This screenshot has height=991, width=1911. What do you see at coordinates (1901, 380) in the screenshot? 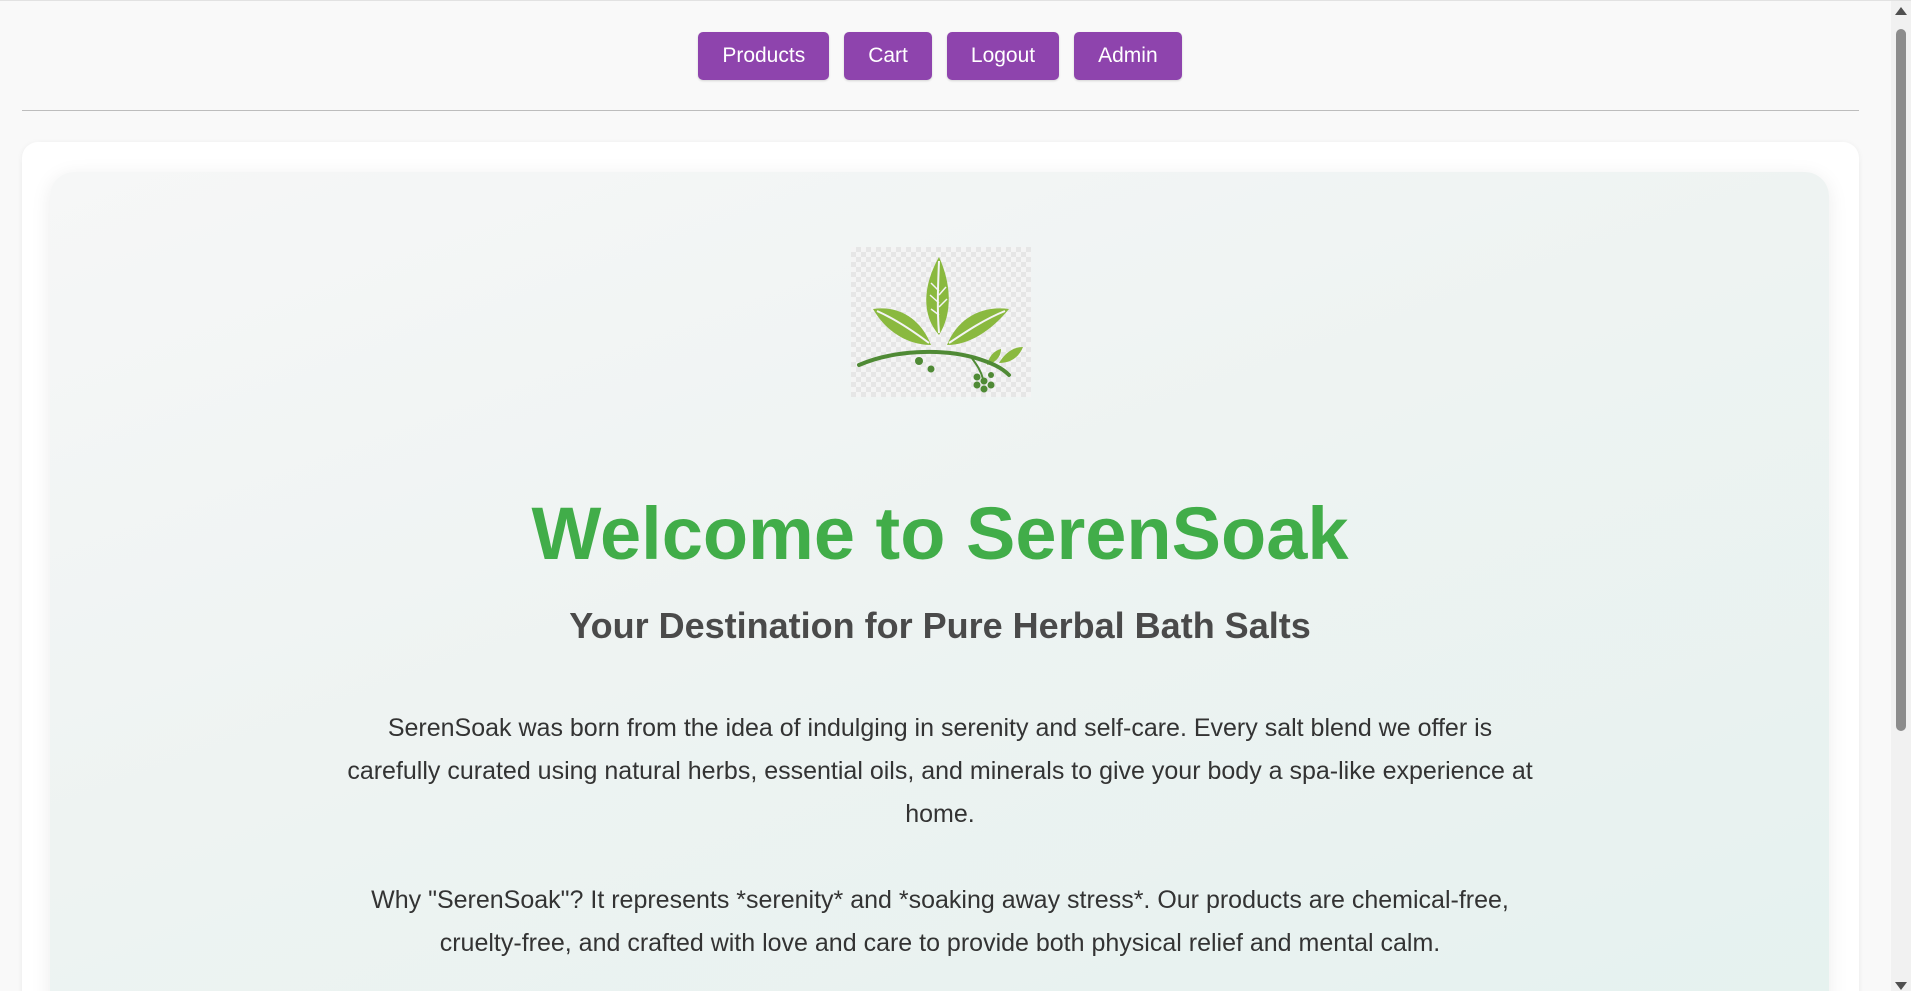
I see `scrollbar-thumb` at bounding box center [1901, 380].